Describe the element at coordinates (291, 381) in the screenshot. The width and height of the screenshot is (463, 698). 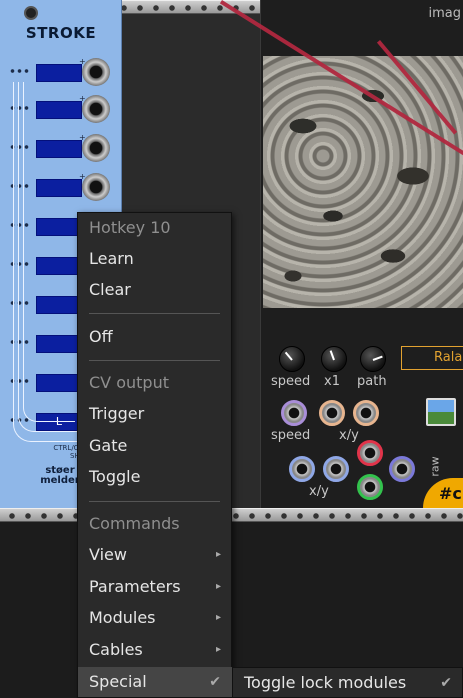
I see `speed-knob-label: speed` at that location.